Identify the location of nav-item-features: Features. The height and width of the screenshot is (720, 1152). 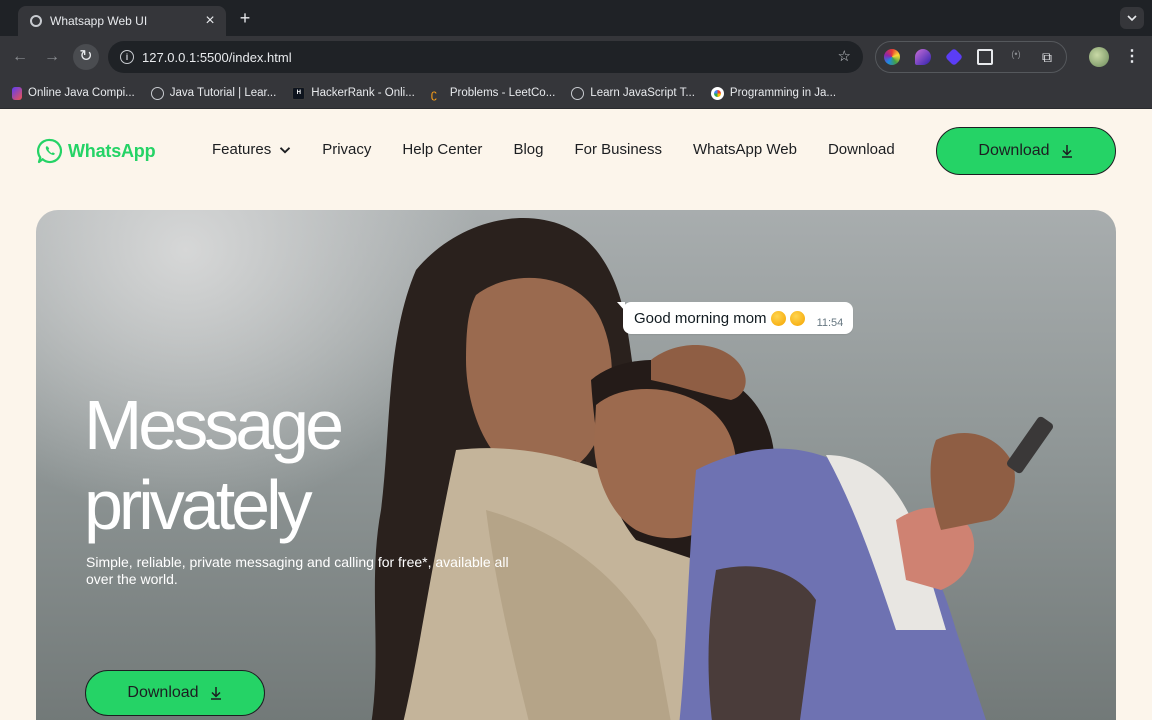
(251, 149).